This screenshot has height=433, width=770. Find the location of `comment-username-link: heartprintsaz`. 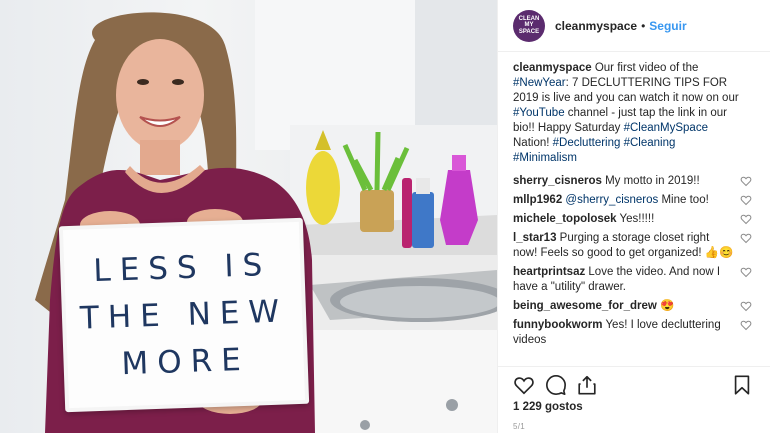

comment-username-link: heartprintsaz is located at coordinates (549, 272).